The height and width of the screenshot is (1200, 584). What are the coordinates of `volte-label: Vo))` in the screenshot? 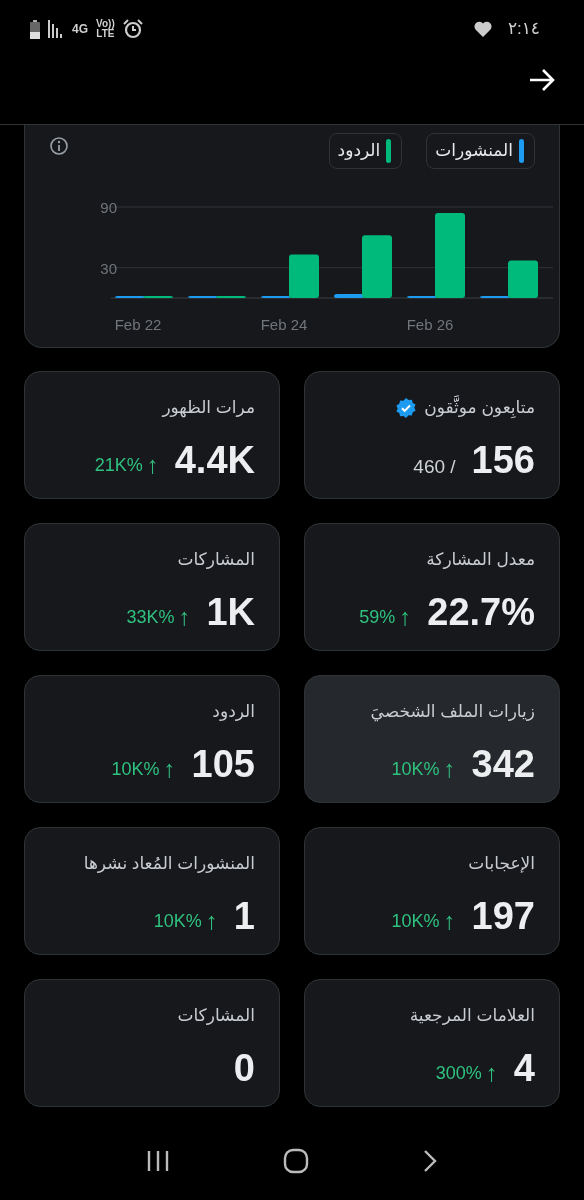 It's located at (105, 24).